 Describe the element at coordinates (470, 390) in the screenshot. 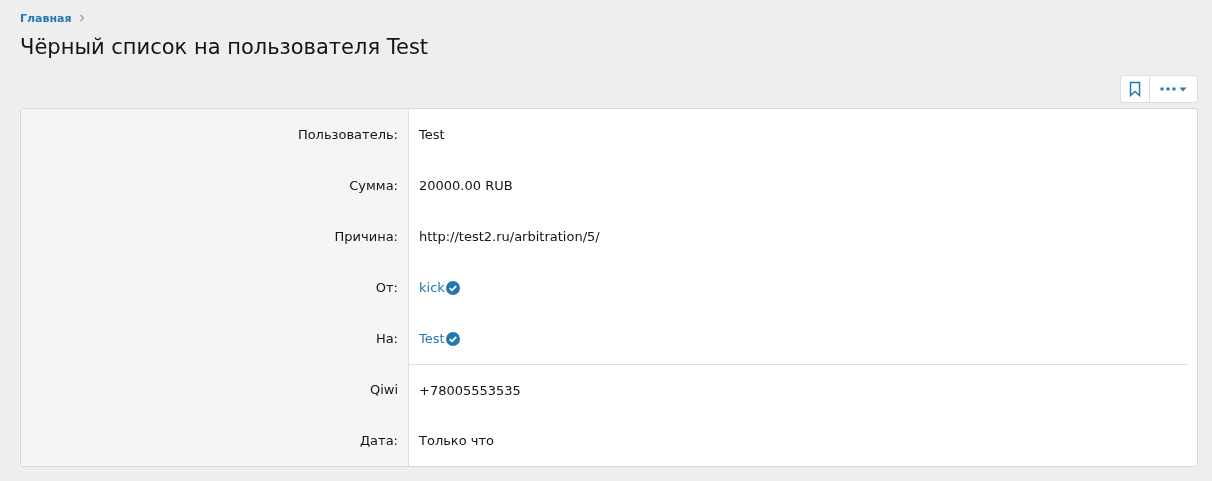

I see `field-value: +78005553535` at that location.